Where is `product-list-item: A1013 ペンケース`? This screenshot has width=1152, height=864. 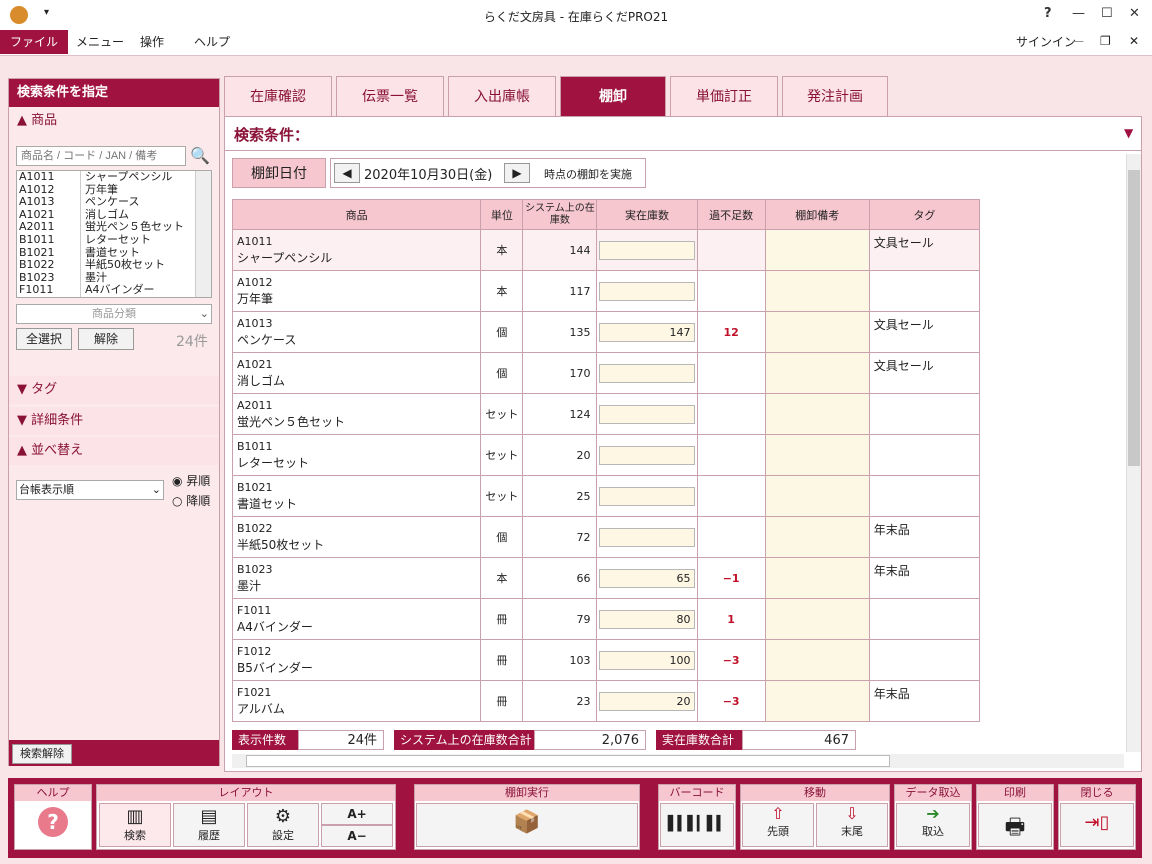 product-list-item: A1013 ペンケース is located at coordinates (114, 202).